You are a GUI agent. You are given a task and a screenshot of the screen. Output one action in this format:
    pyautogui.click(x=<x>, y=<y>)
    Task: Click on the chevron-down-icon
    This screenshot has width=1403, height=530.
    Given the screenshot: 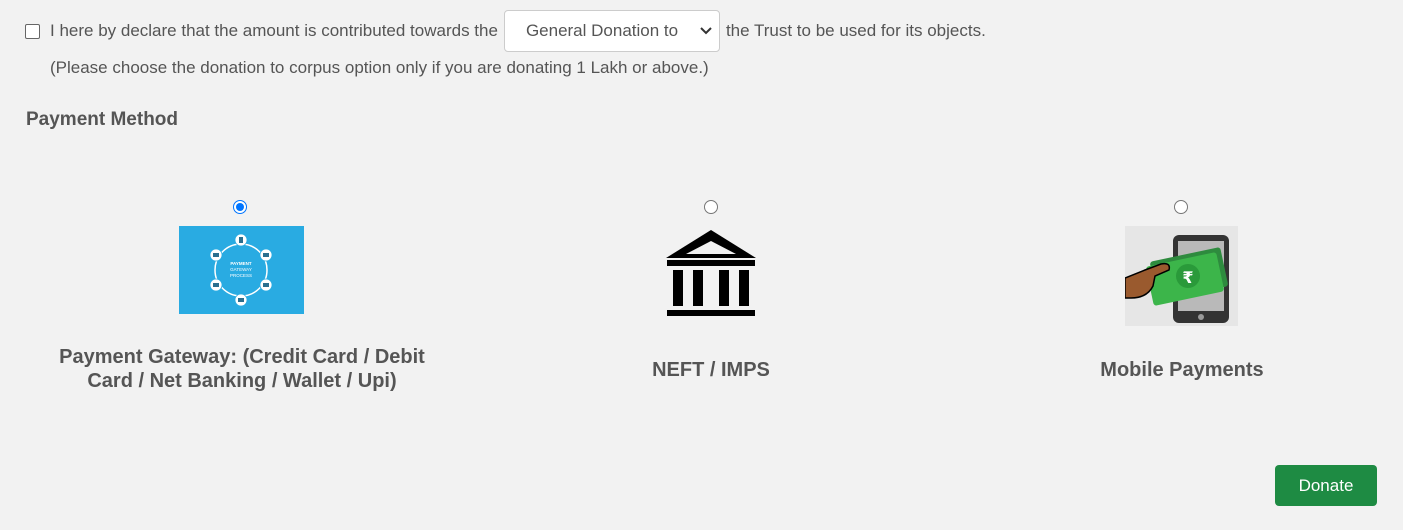 What is the action you would take?
    pyautogui.click(x=706, y=31)
    